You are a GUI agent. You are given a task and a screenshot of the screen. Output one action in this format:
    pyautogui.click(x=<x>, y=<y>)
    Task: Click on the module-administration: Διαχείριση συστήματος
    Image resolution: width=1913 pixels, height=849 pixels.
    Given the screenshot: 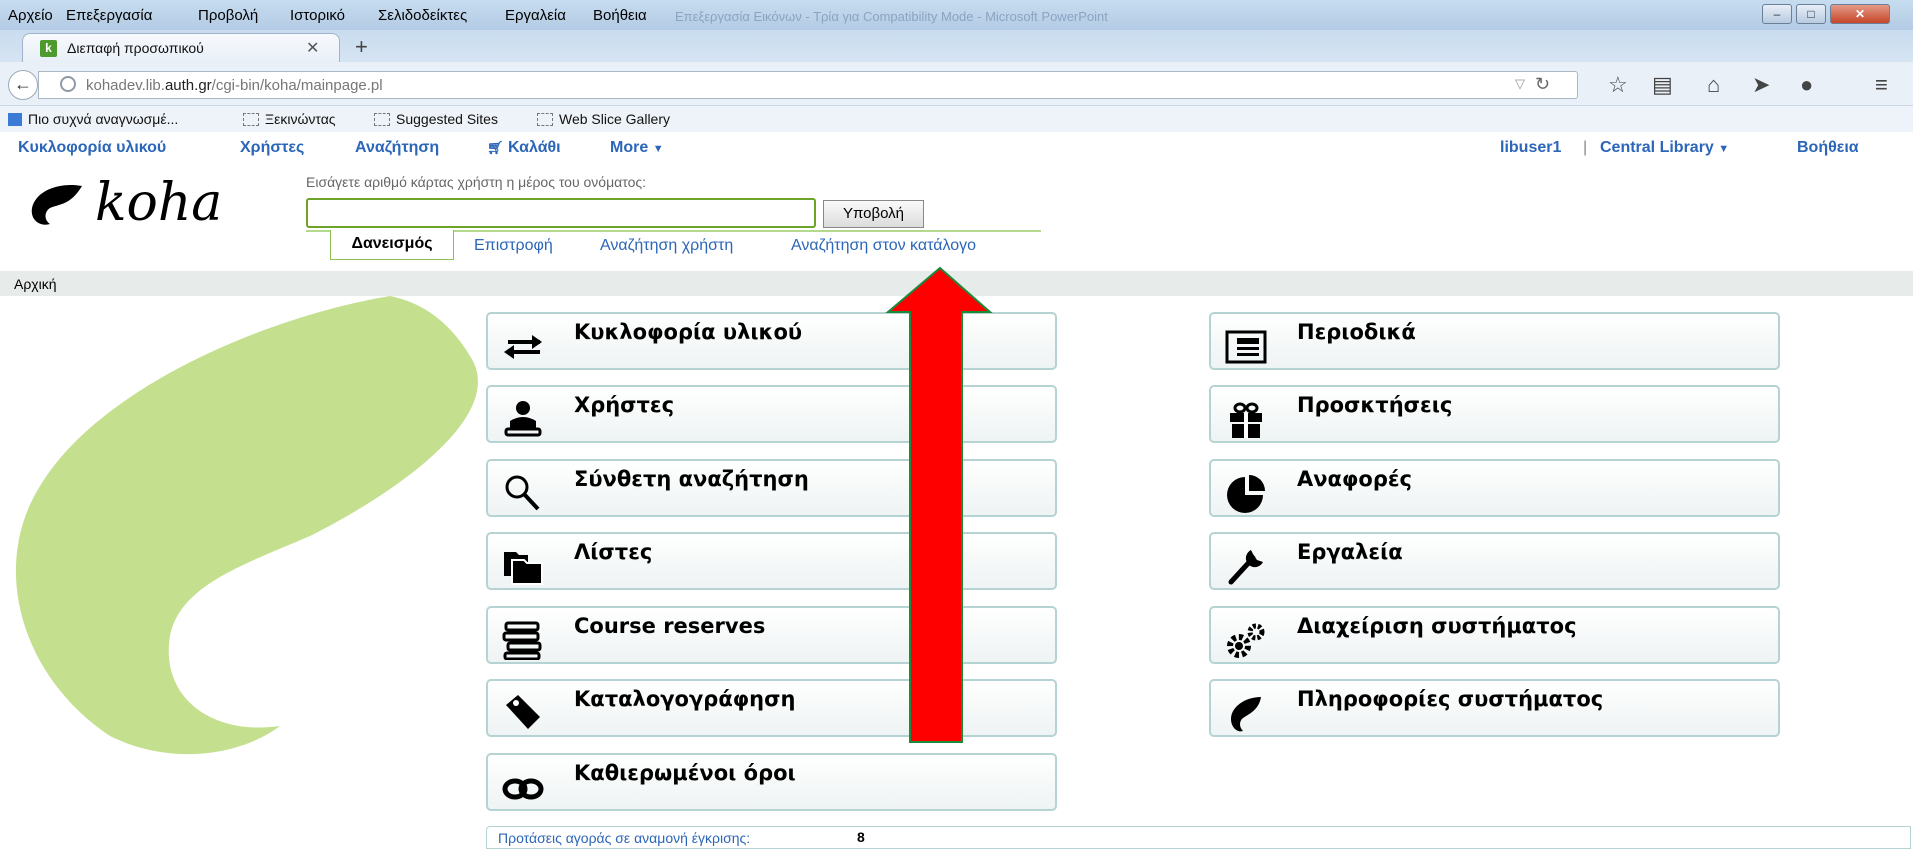 What is the action you would take?
    pyautogui.click(x=1494, y=635)
    